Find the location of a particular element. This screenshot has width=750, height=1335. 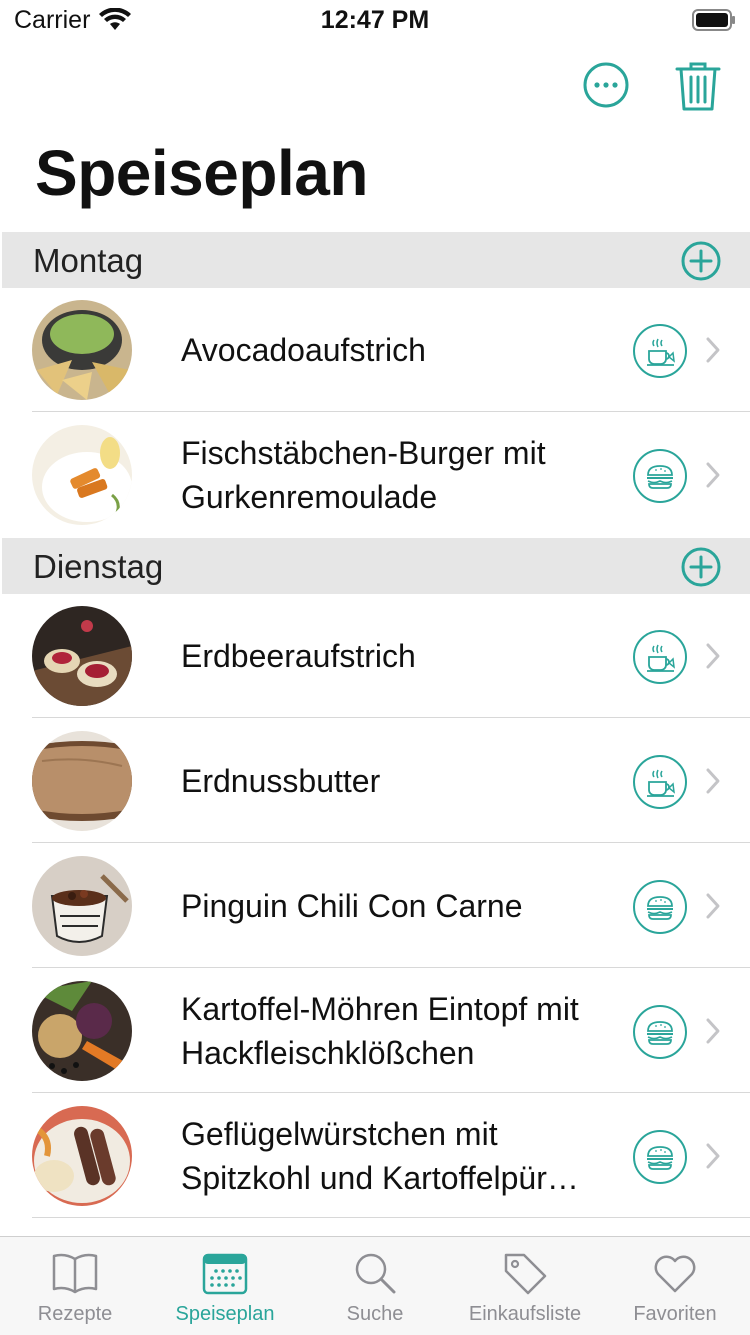

tab-rezepte: Rezepte is located at coordinates (75, 1286).